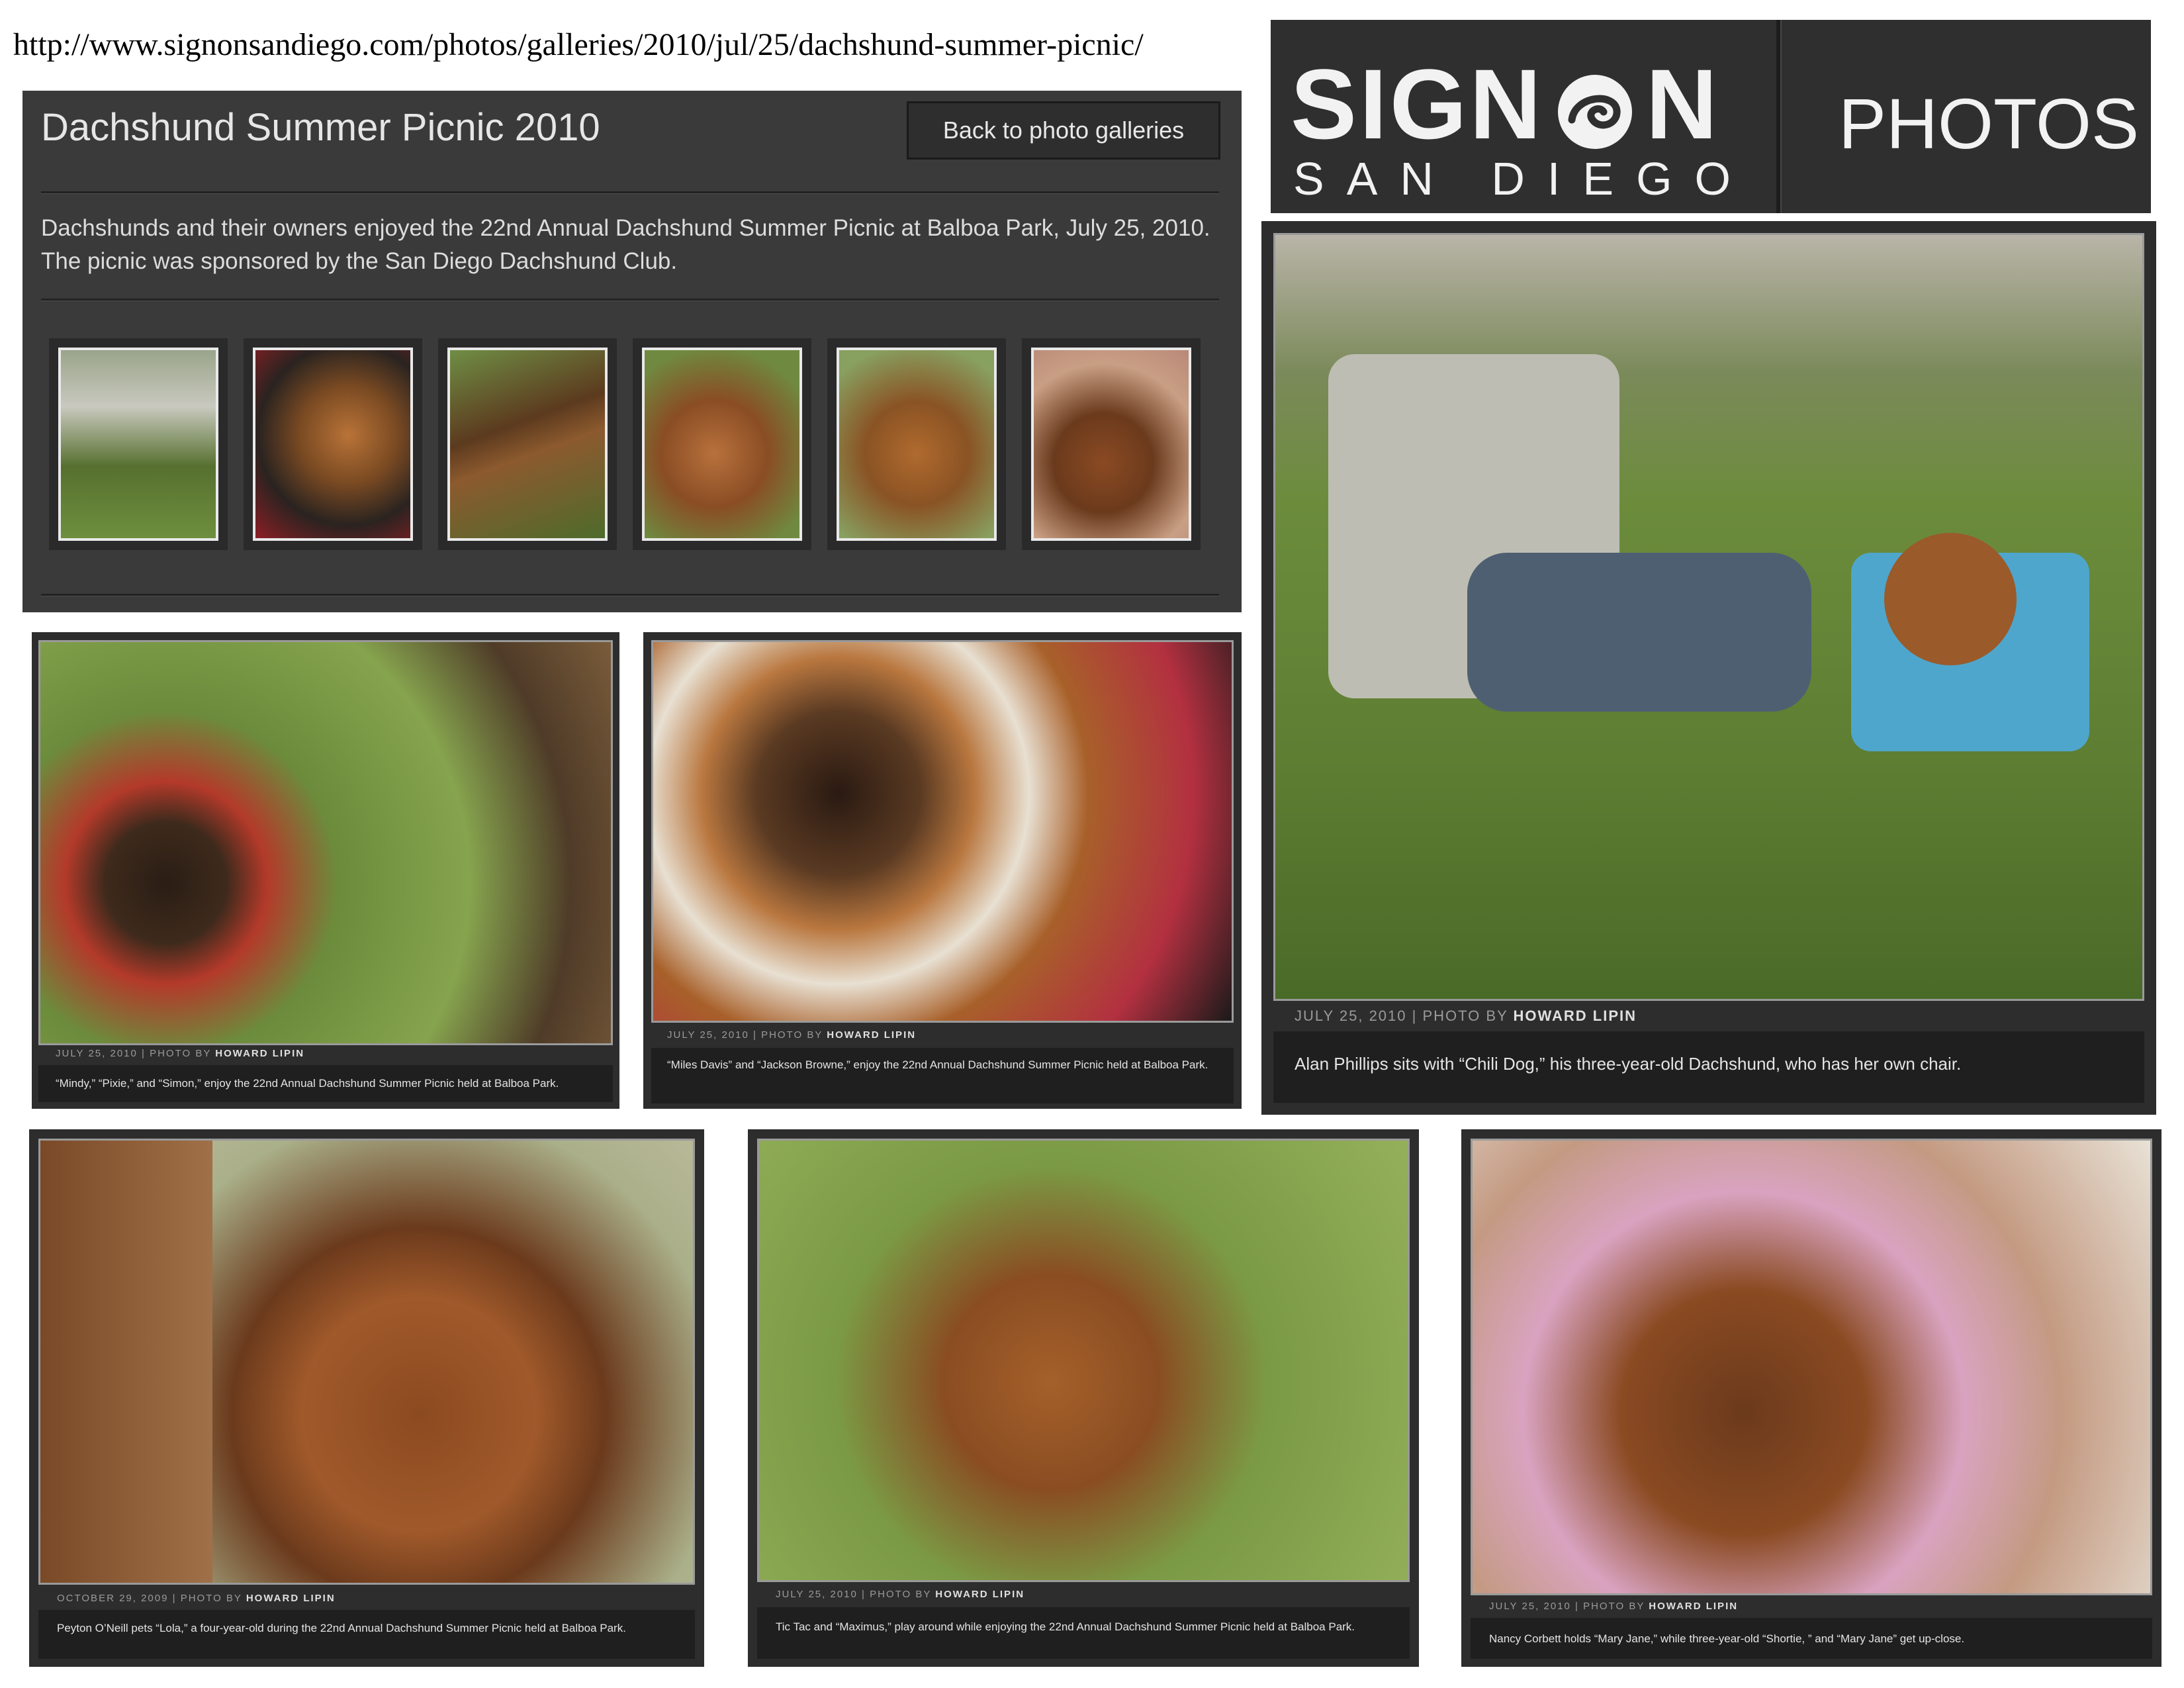  I want to click on signonsandiego-photos-banner: SIGN N SAN DIEGO PHOTOS, so click(1711, 116).